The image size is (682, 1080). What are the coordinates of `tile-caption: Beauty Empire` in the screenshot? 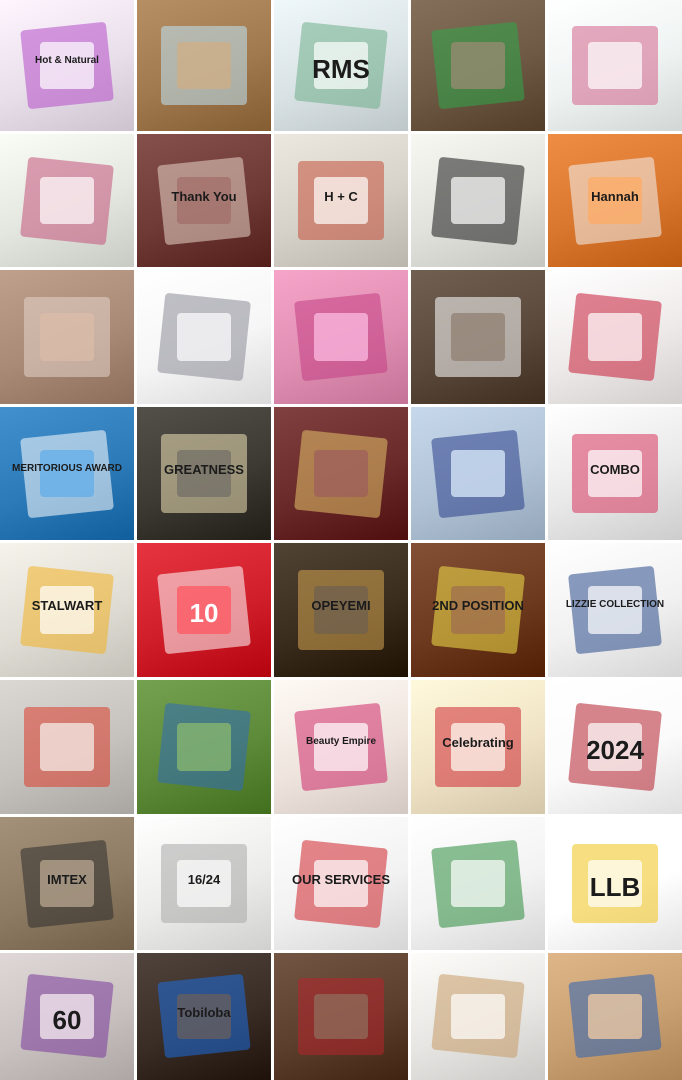 It's located at (341, 742).